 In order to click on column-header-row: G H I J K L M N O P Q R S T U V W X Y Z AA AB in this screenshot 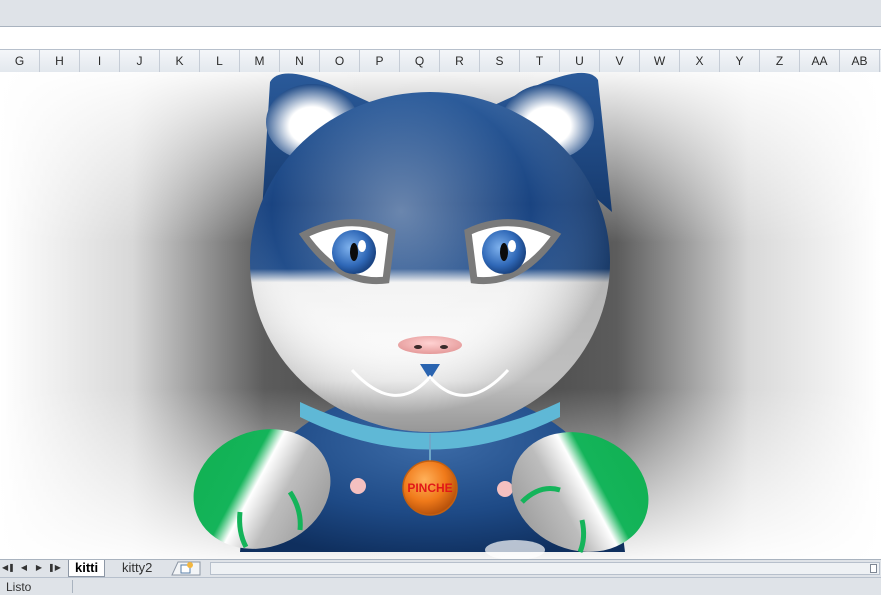, I will do `click(440, 61)`.